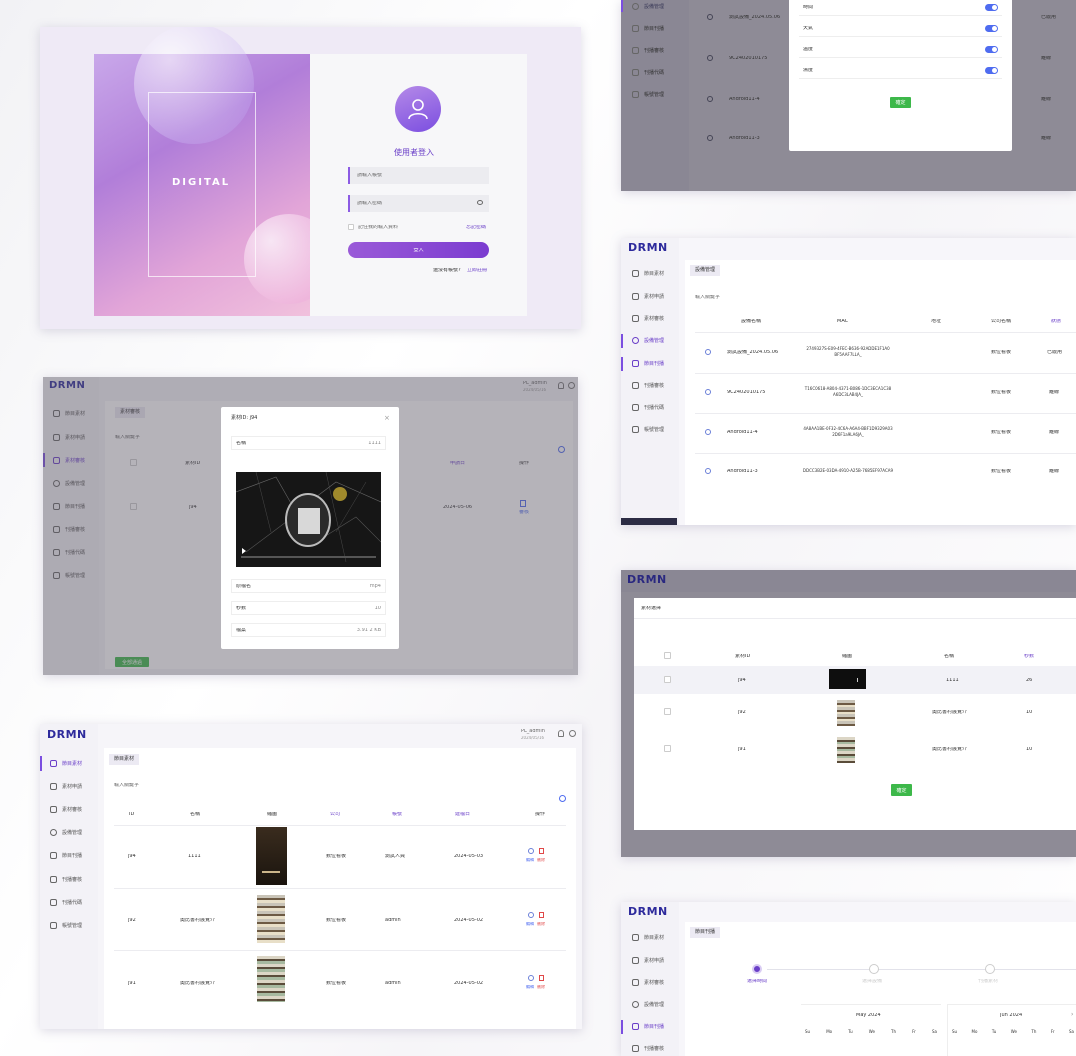 Image resolution: width=1076 pixels, height=1056 pixels. What do you see at coordinates (1029, 656) in the screenshot?
I see `column-seconds: 秒數` at bounding box center [1029, 656].